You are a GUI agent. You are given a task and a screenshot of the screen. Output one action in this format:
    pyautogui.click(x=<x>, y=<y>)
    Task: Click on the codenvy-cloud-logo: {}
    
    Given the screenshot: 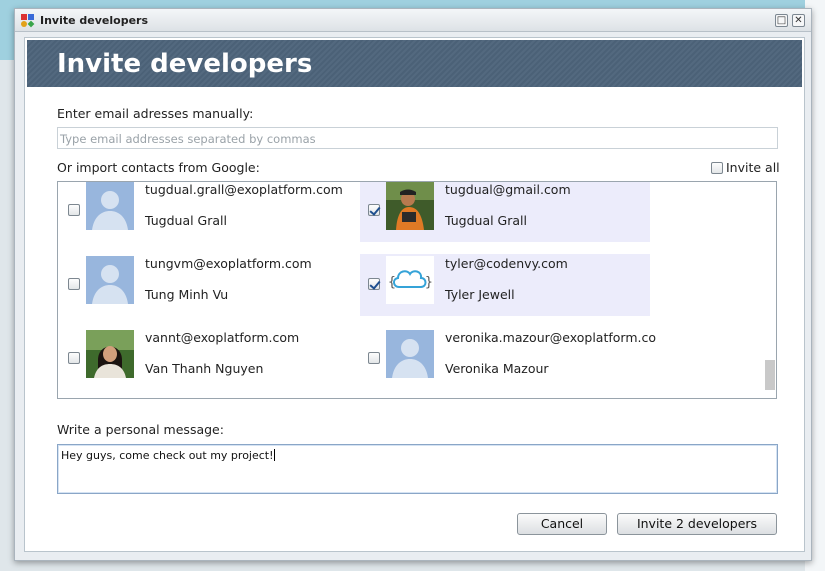 What is the action you would take?
    pyautogui.click(x=410, y=280)
    